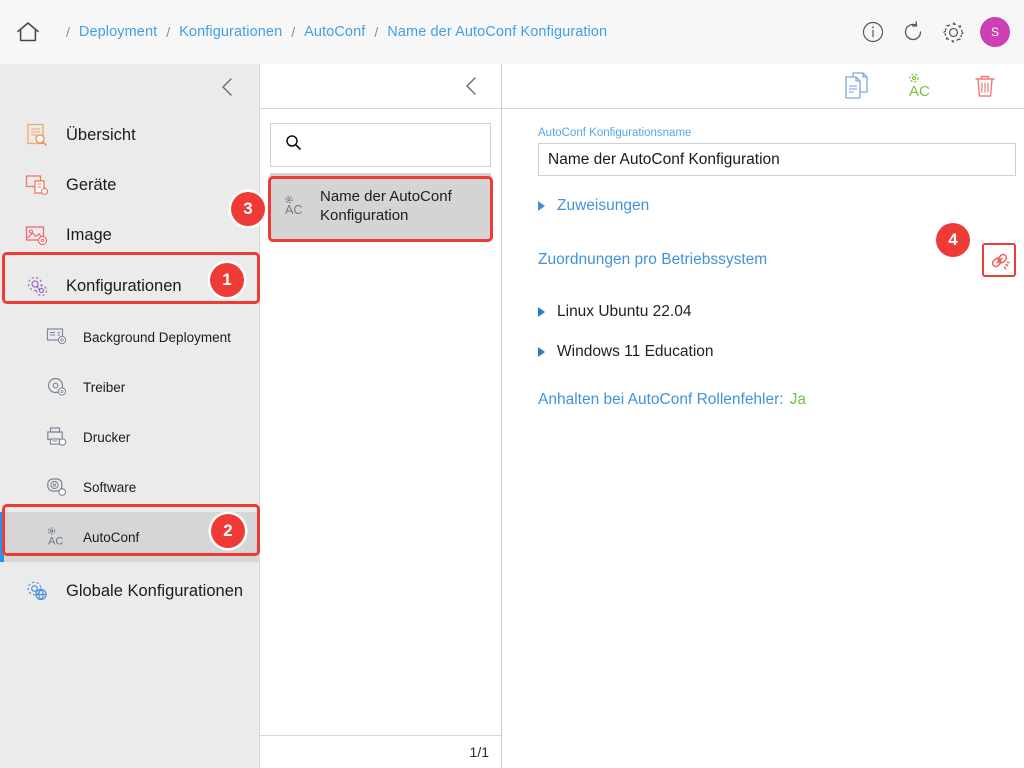  I want to click on configurations-gear-icon, so click(37, 286).